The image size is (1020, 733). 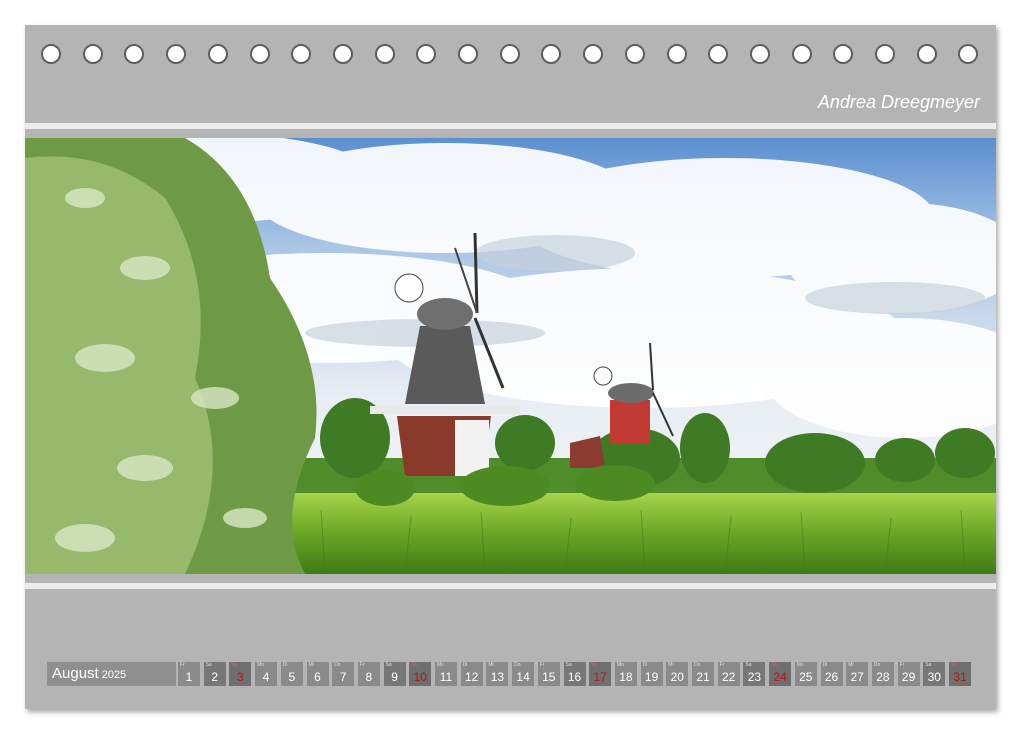 I want to click on day-number: 22, so click(x=729, y=677).